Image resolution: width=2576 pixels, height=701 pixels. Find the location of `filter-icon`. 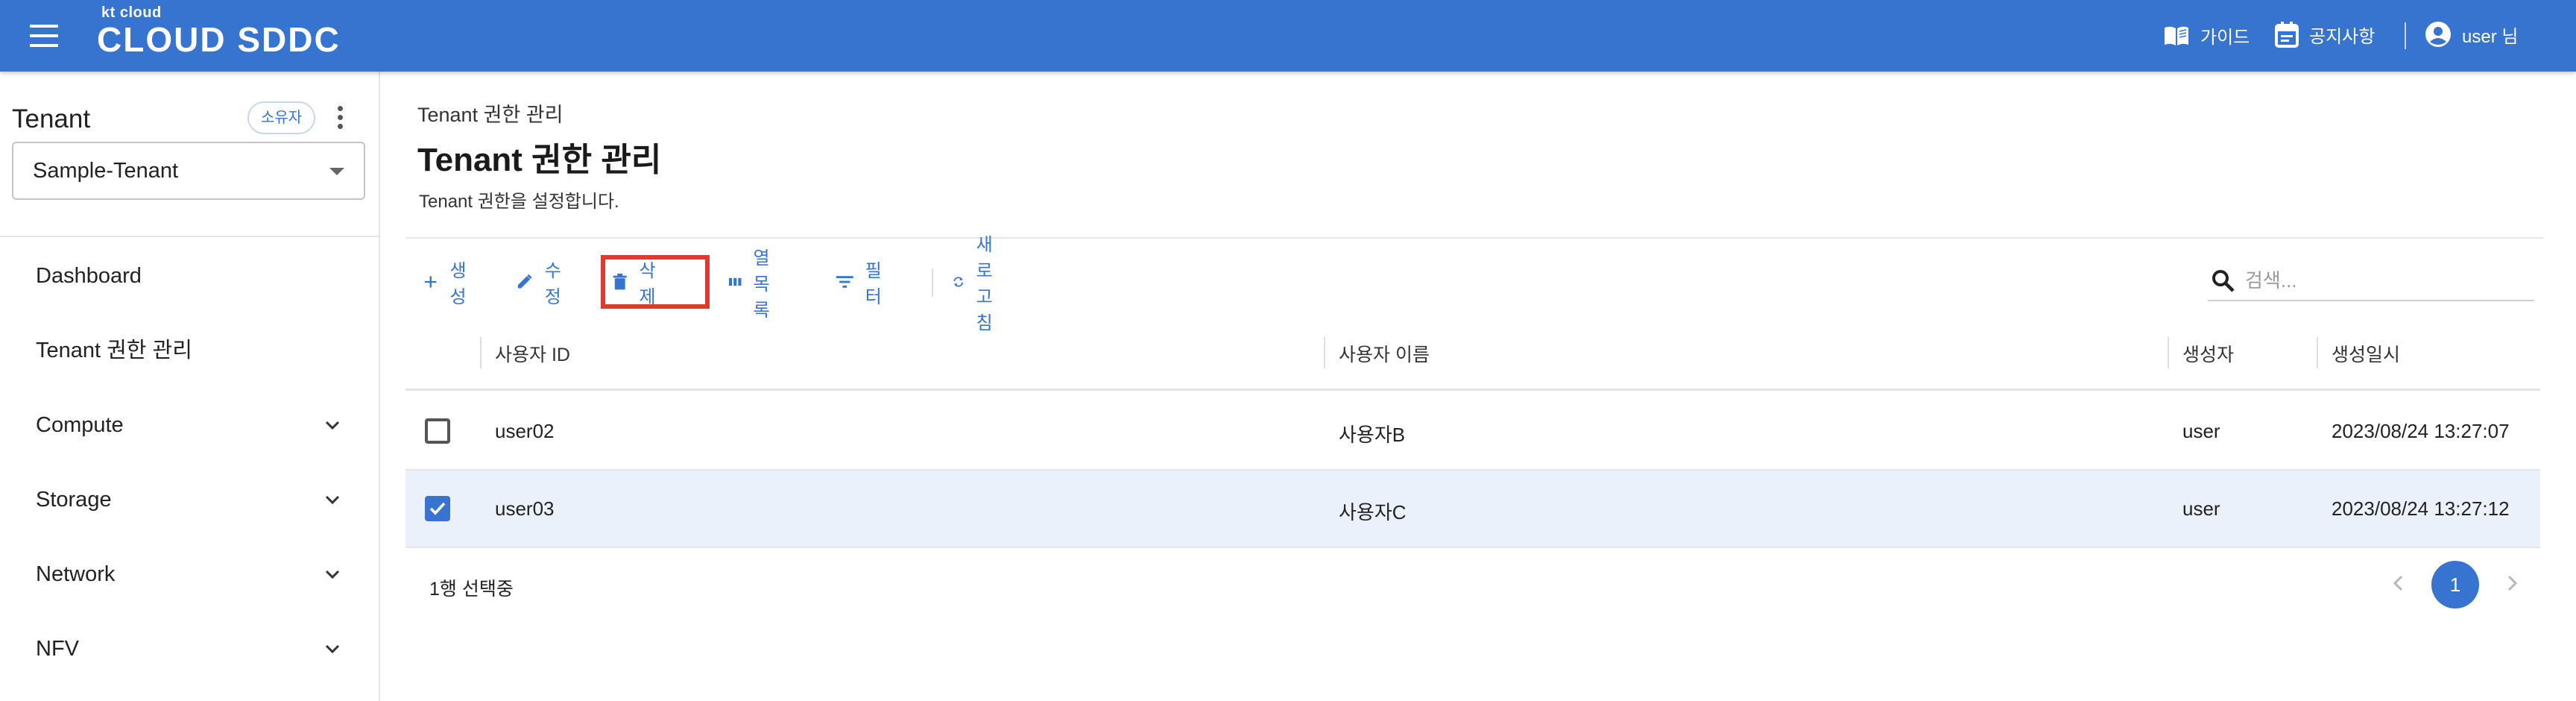

filter-icon is located at coordinates (844, 282).